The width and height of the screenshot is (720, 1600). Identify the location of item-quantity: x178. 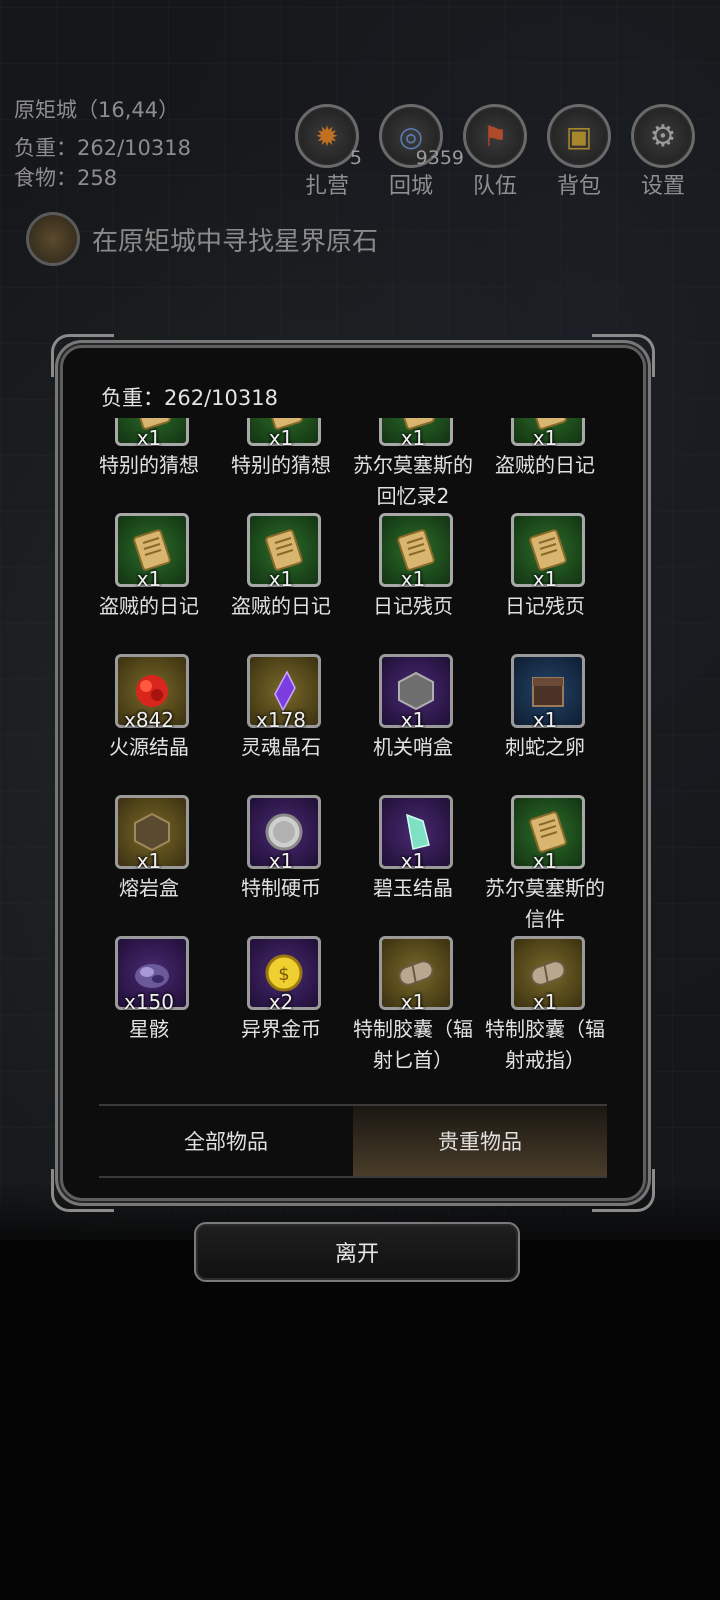
(280, 720).